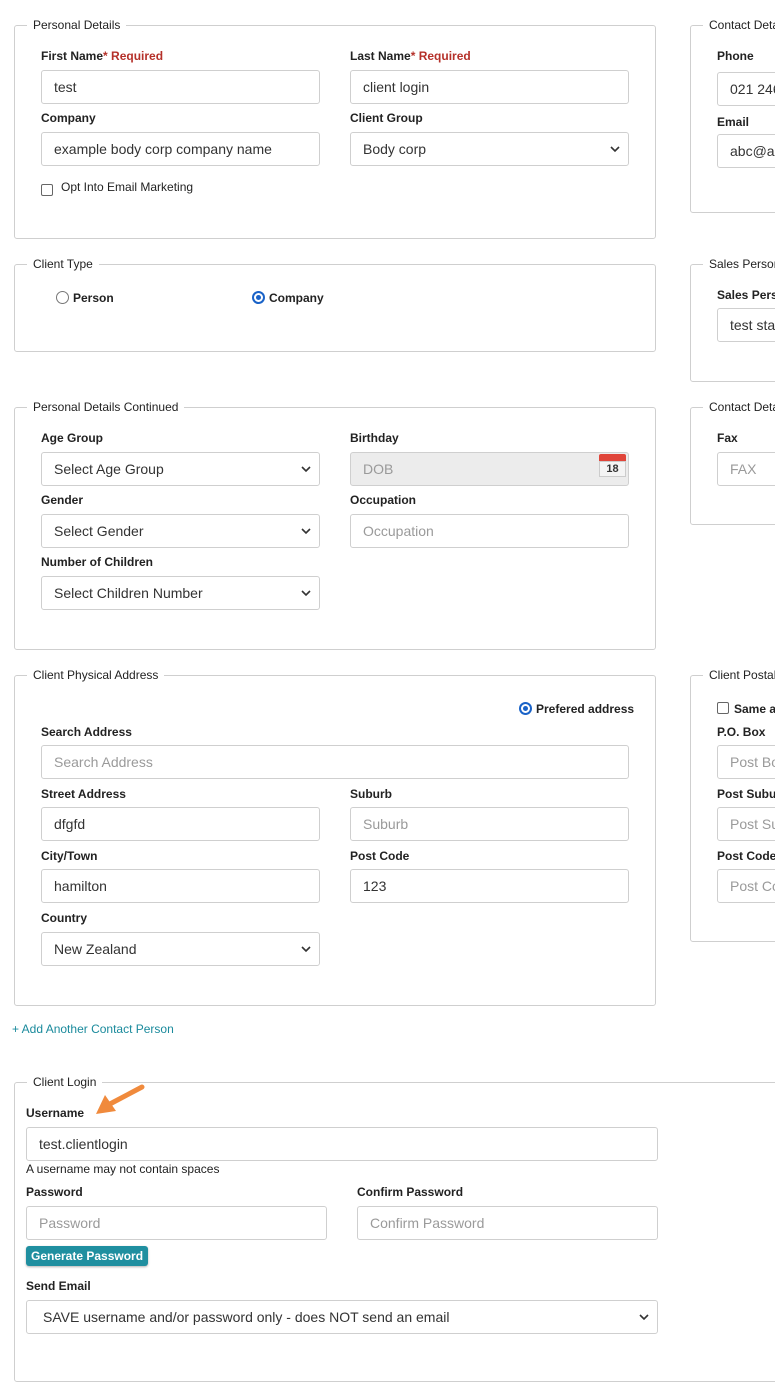 This screenshot has width=775, height=1382. Describe the element at coordinates (70, 1223) in the screenshot. I see `password-placeholder: Password` at that location.